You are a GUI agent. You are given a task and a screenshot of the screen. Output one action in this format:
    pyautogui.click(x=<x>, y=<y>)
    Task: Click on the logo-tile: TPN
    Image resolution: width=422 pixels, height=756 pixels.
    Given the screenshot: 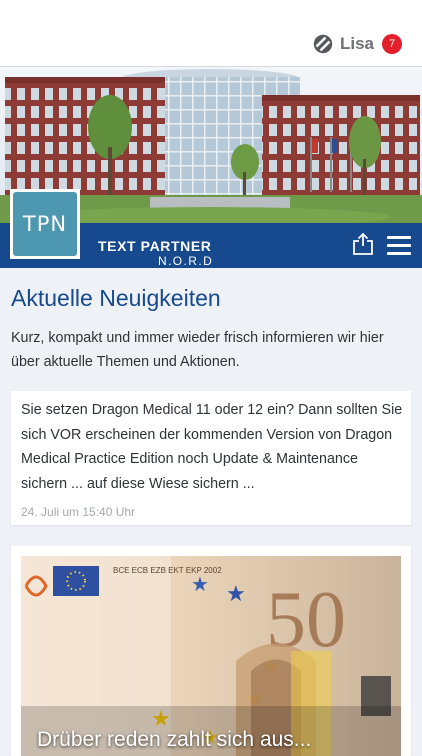 What is the action you would take?
    pyautogui.click(x=45, y=224)
    